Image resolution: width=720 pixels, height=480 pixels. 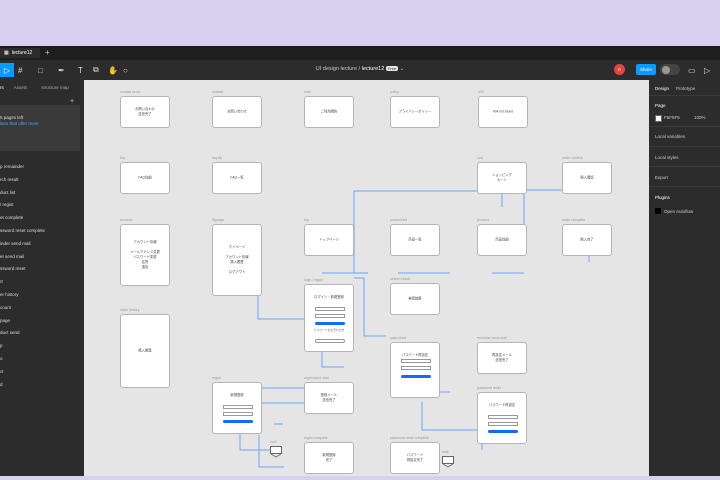 I want to click on new-tab-button: +, so click(x=47, y=52).